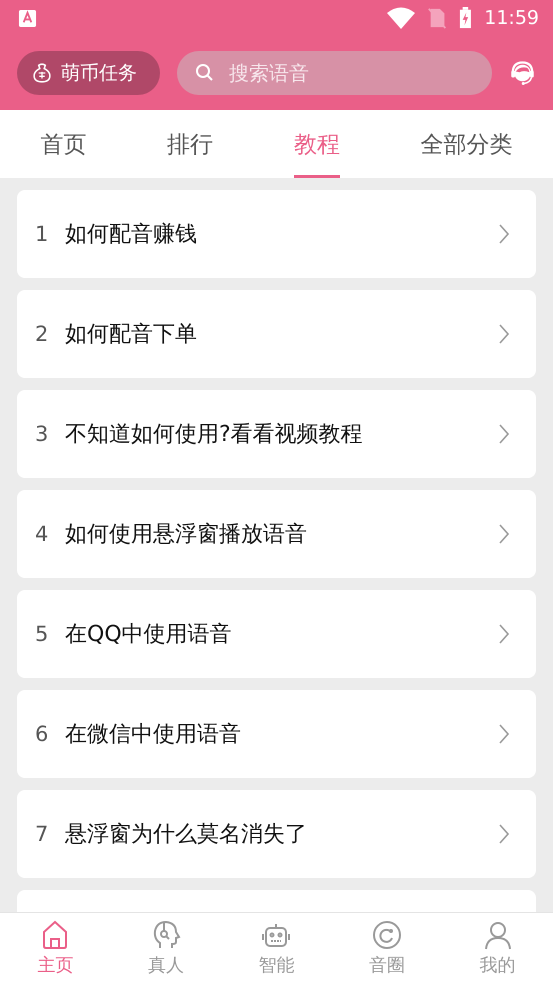 The height and width of the screenshot is (983, 553). Describe the element at coordinates (186, 835) in the screenshot. I see `item-title: 悬浮窗为什么莫名消失了` at that location.